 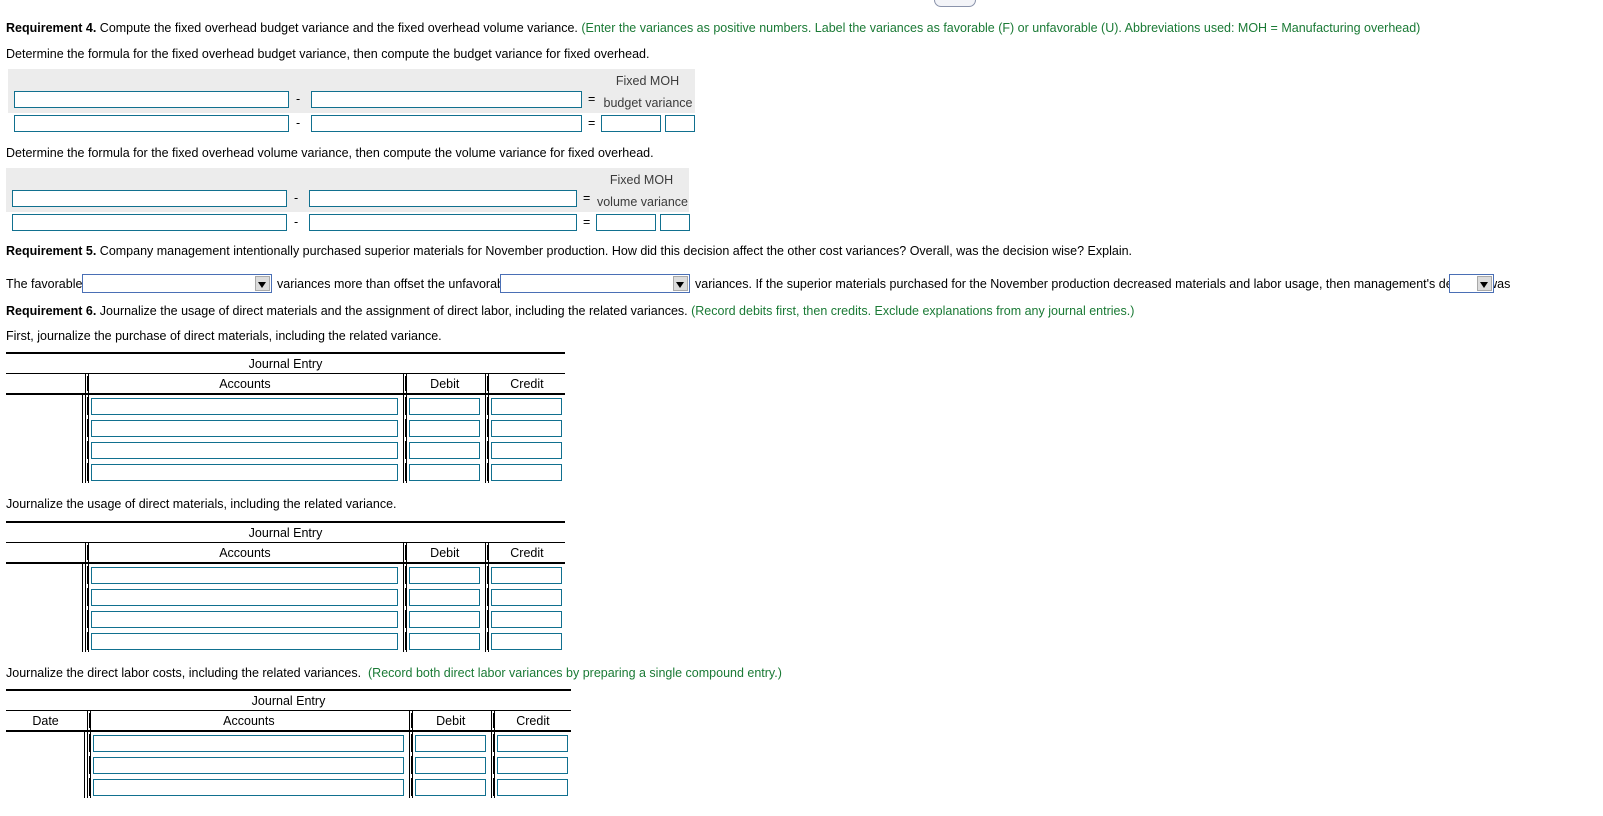 What do you see at coordinates (51, 311) in the screenshot?
I see `requirement-6-label: Requirement 6.` at bounding box center [51, 311].